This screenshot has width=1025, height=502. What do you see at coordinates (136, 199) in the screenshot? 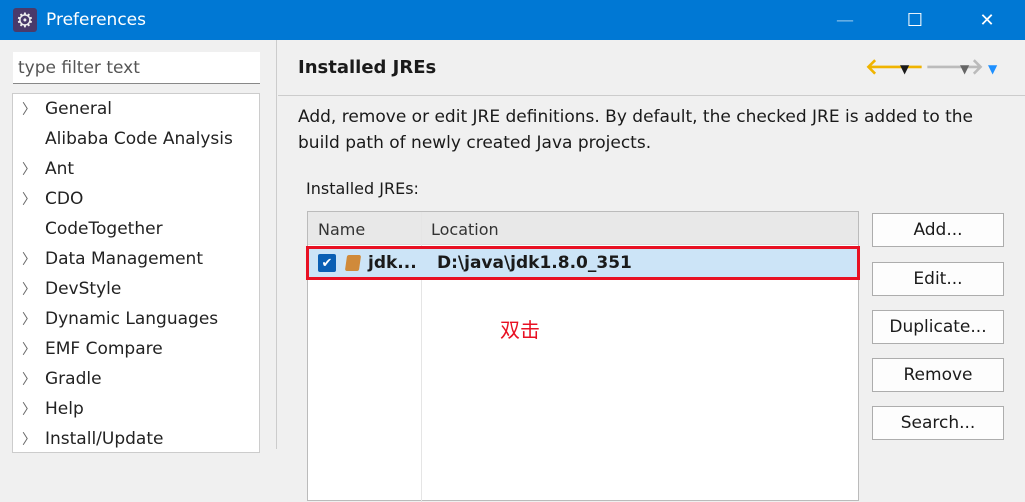
I see `sidebar-item: 〉 CDO` at bounding box center [136, 199].